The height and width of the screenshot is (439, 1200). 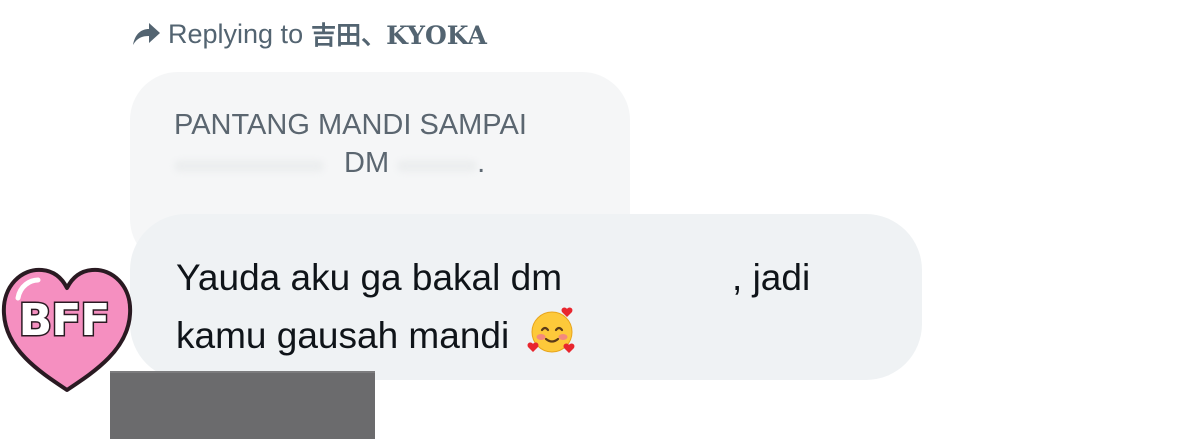 I want to click on reply-context: Replying to 吉田、KYOKA, so click(x=308, y=34).